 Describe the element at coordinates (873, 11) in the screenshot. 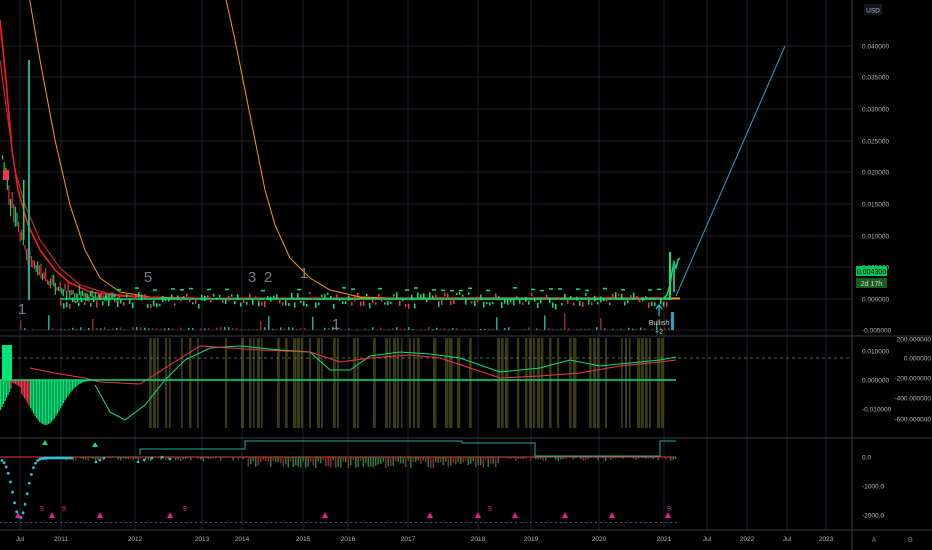

I see `currency-label: USD` at that location.